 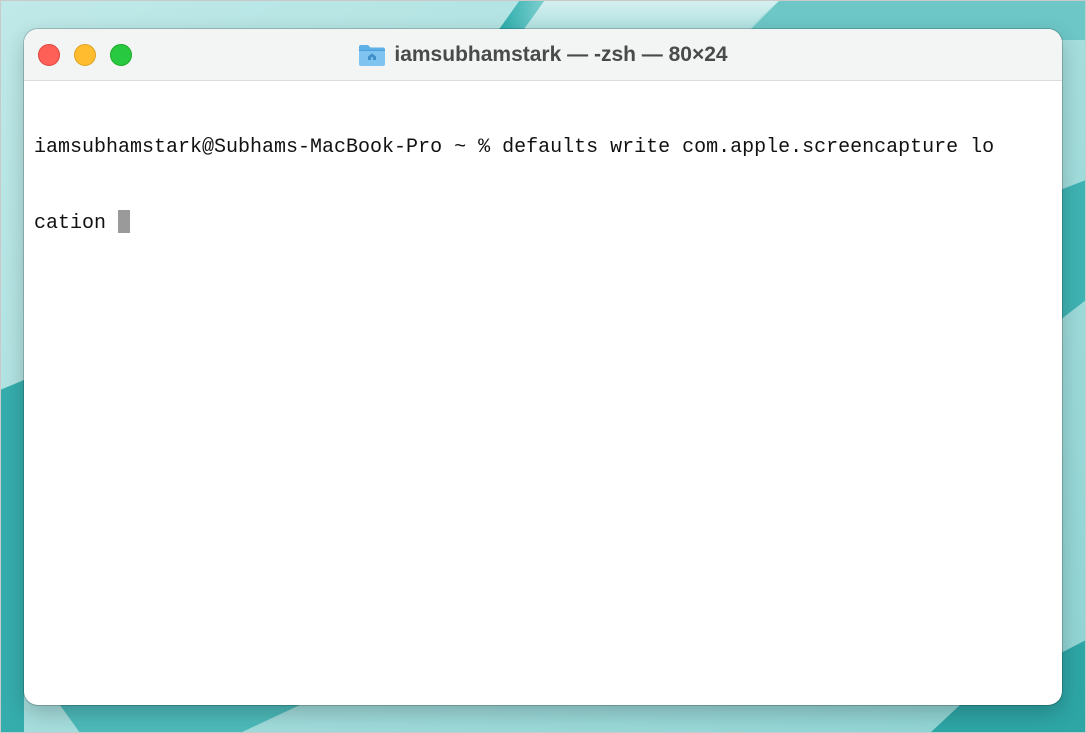 What do you see at coordinates (544, 222) in the screenshot?
I see `terminal-line-2: cation` at bounding box center [544, 222].